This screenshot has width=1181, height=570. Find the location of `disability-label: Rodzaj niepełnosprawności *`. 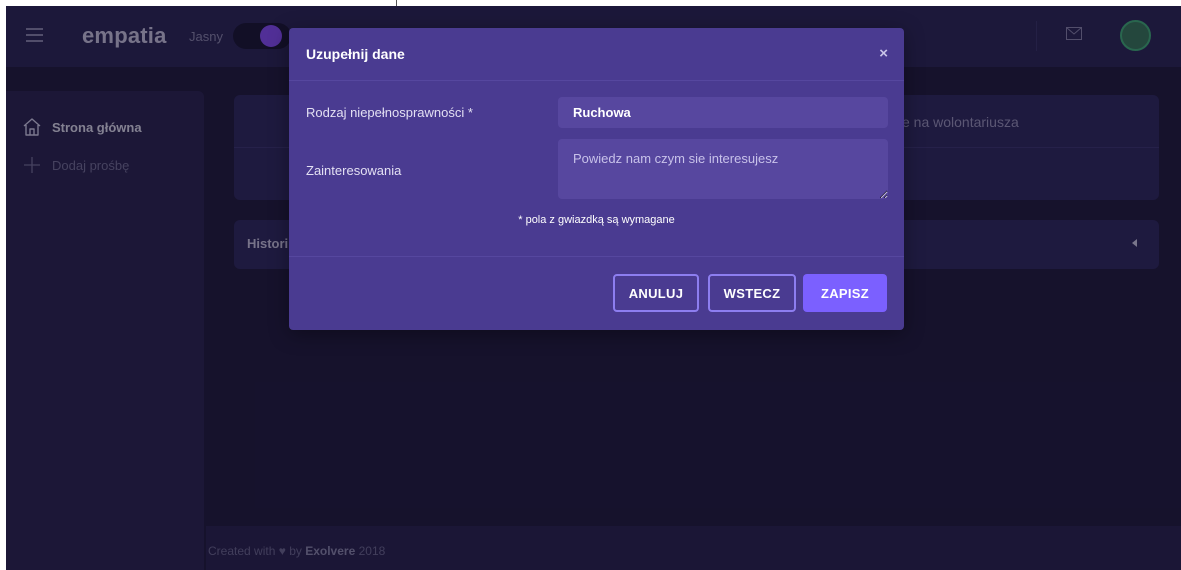

disability-label: Rodzaj niepełnosprawności * is located at coordinates (389, 112).